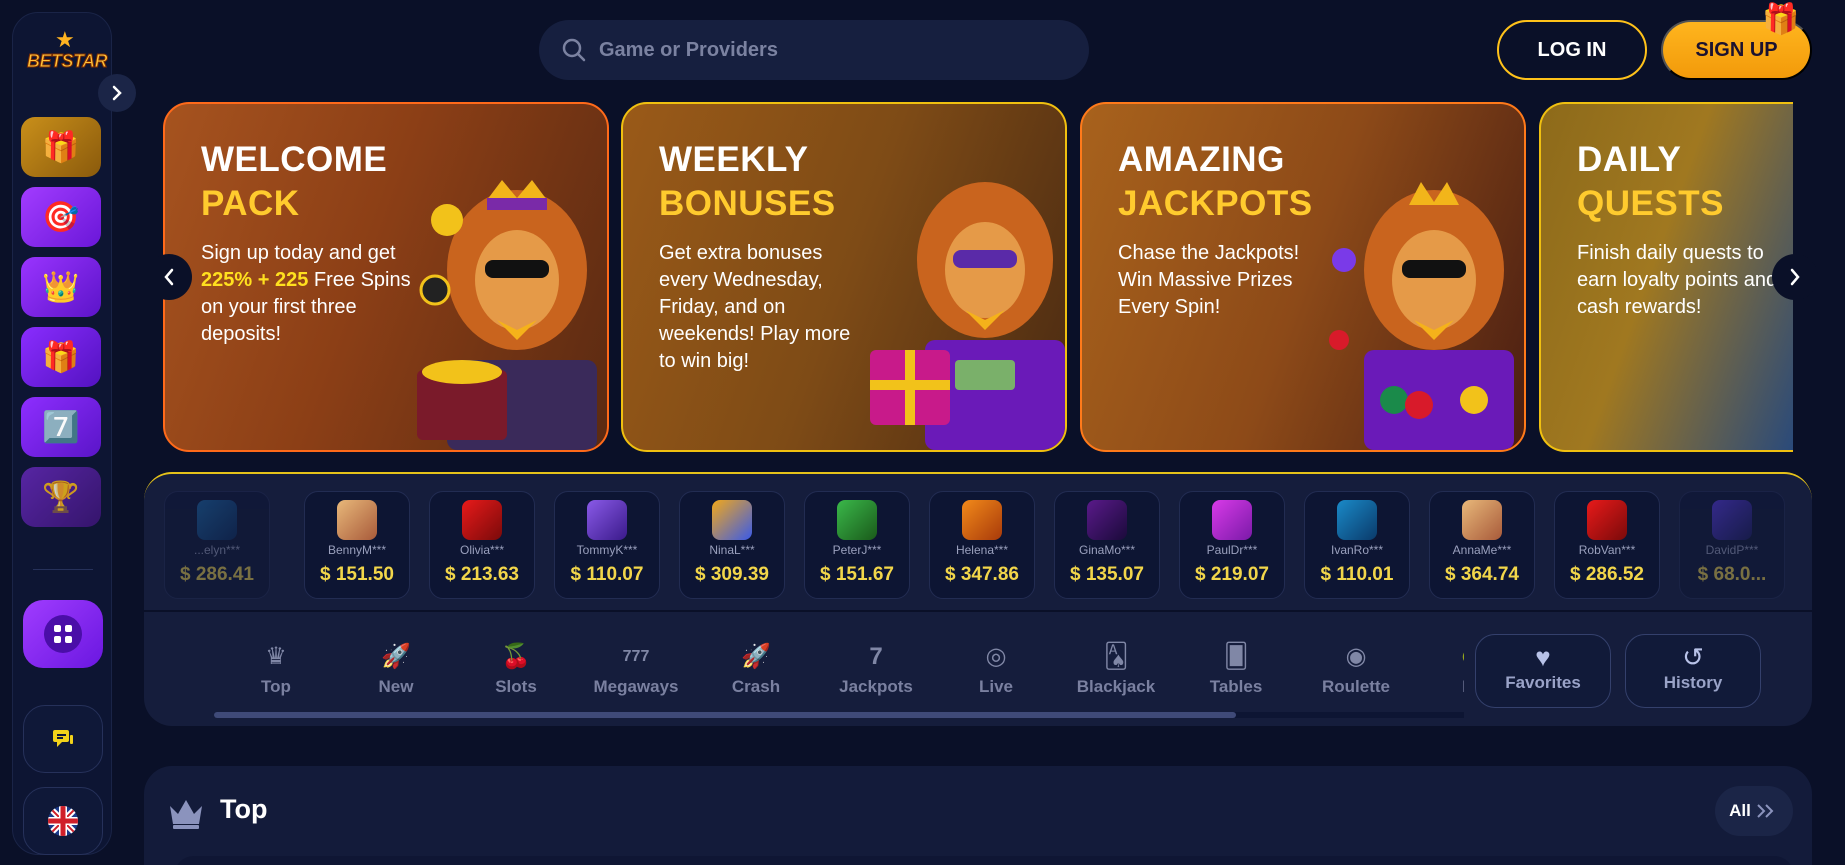 The height and width of the screenshot is (865, 1845). What do you see at coordinates (217, 574) in the screenshot?
I see `winner-amount: $ 286.41` at bounding box center [217, 574].